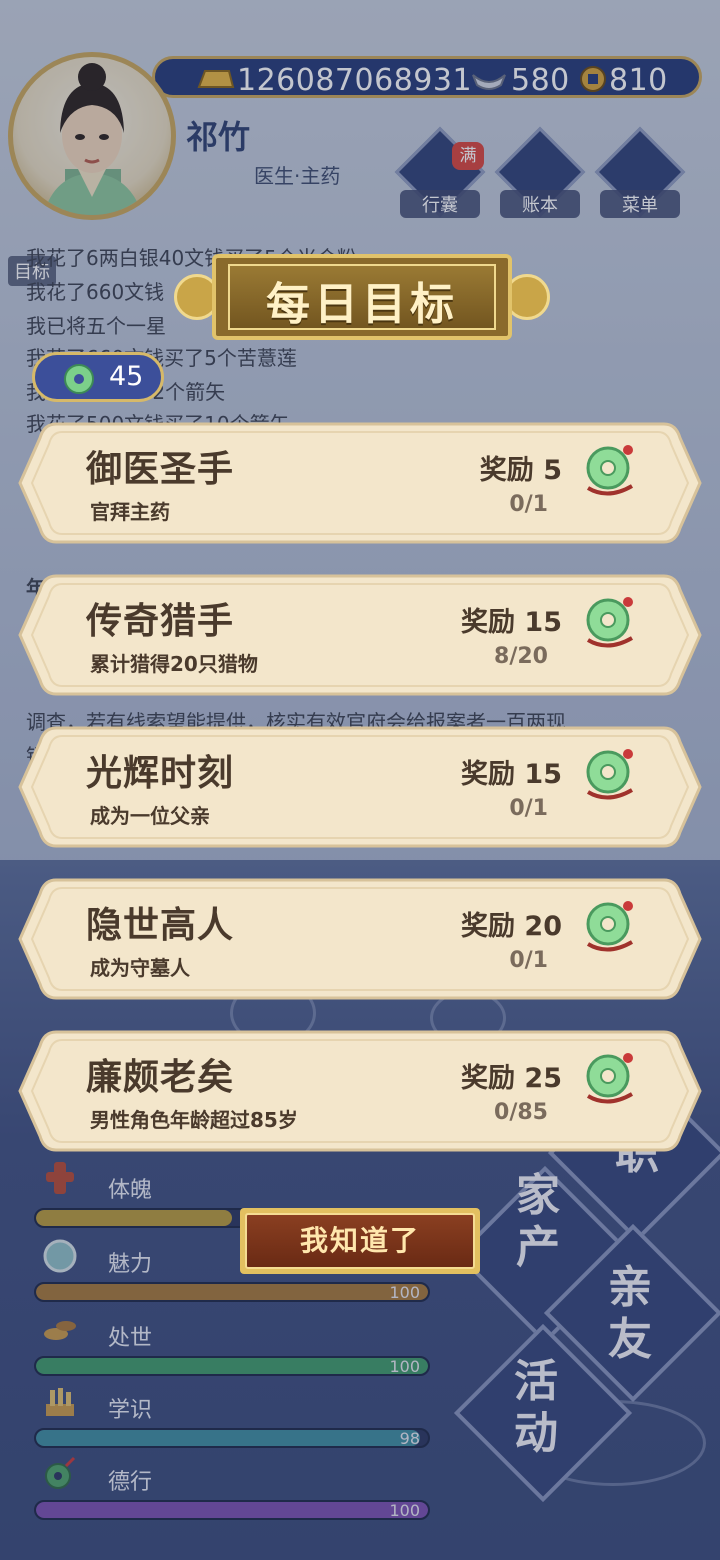 The height and width of the screenshot is (1560, 720). Describe the element at coordinates (160, 925) in the screenshot. I see `goal-title: 隐世高人` at that location.